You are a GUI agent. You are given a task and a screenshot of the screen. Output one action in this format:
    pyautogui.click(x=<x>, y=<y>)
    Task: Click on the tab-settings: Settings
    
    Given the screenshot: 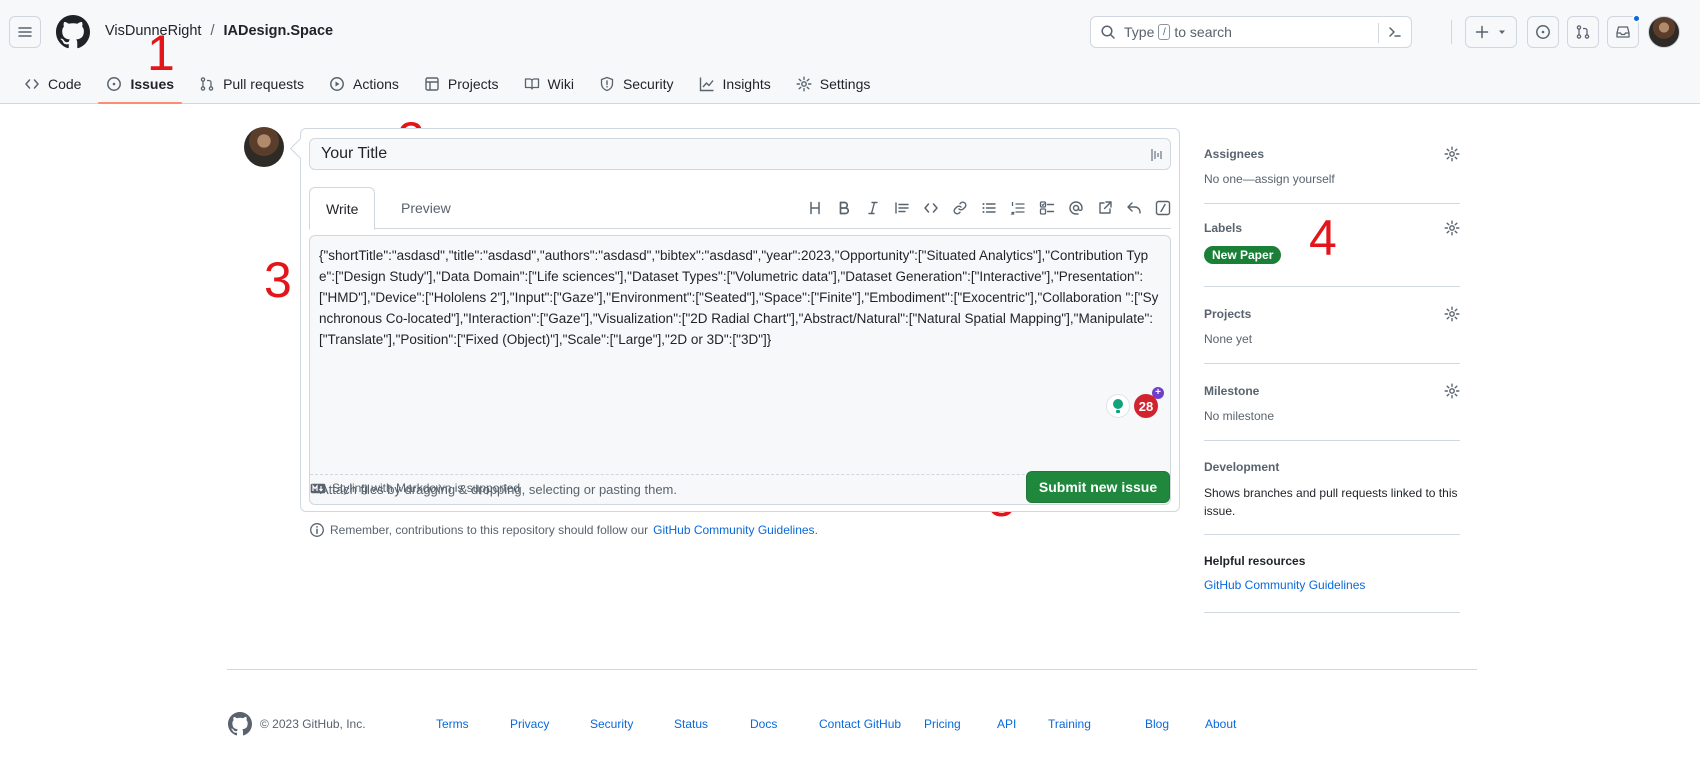 What is the action you would take?
    pyautogui.click(x=833, y=84)
    